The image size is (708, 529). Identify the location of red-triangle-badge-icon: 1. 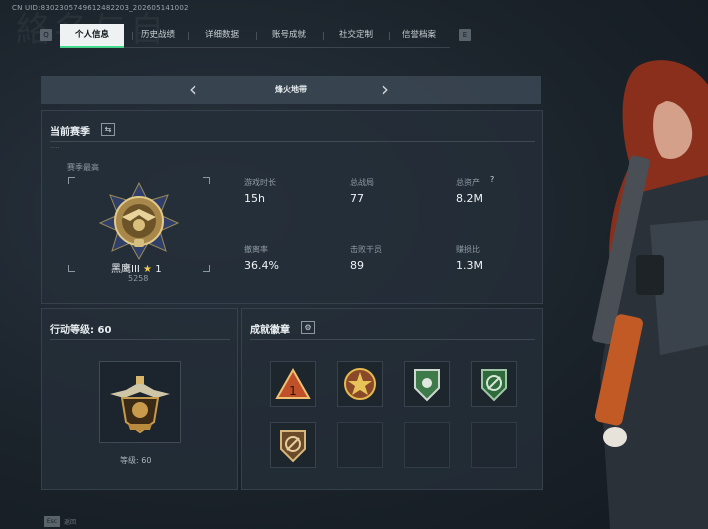
(293, 383).